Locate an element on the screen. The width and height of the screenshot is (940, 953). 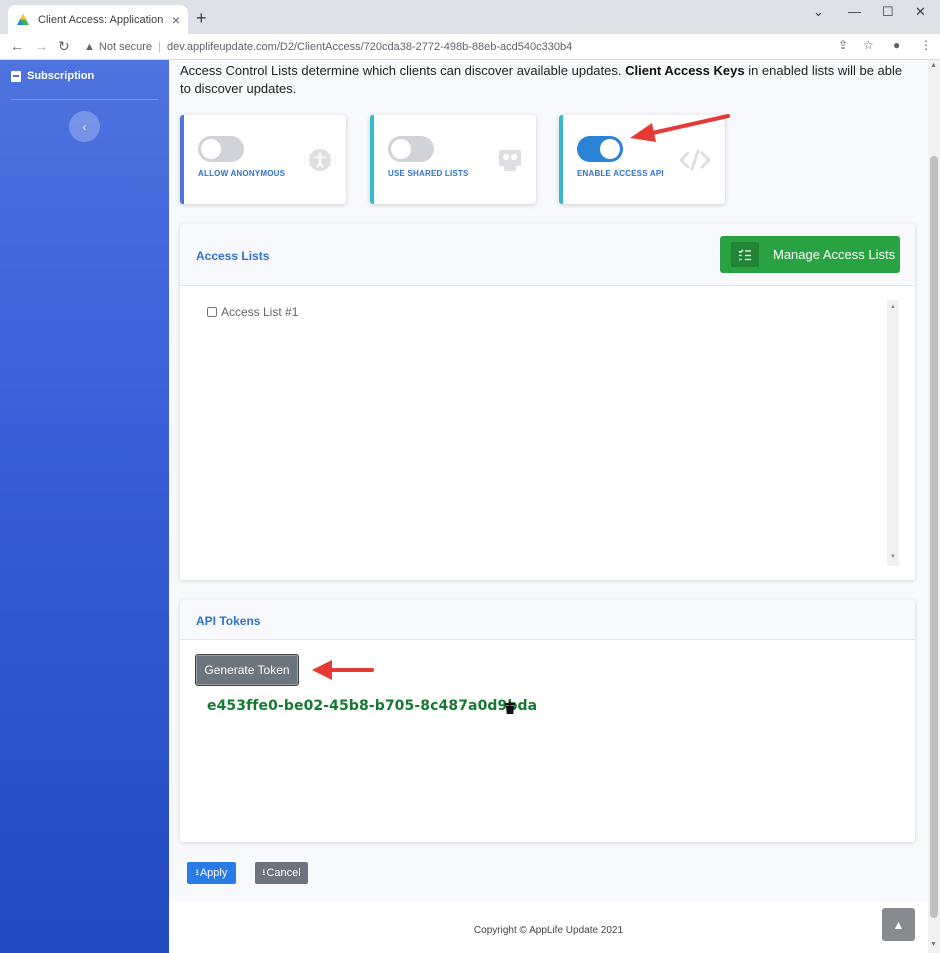
list-item: Access List #1 is located at coordinates (252, 312).